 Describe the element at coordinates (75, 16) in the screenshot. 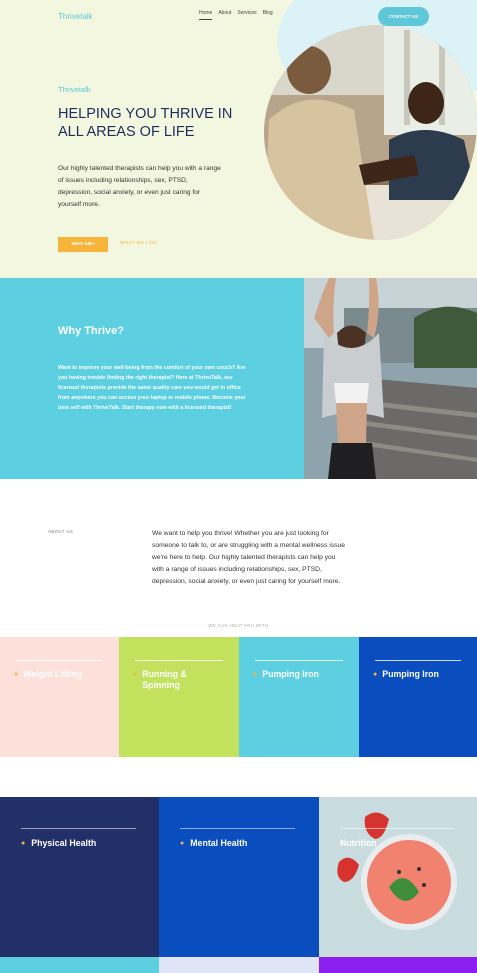

I see `site-logo: Thrivetalk` at that location.